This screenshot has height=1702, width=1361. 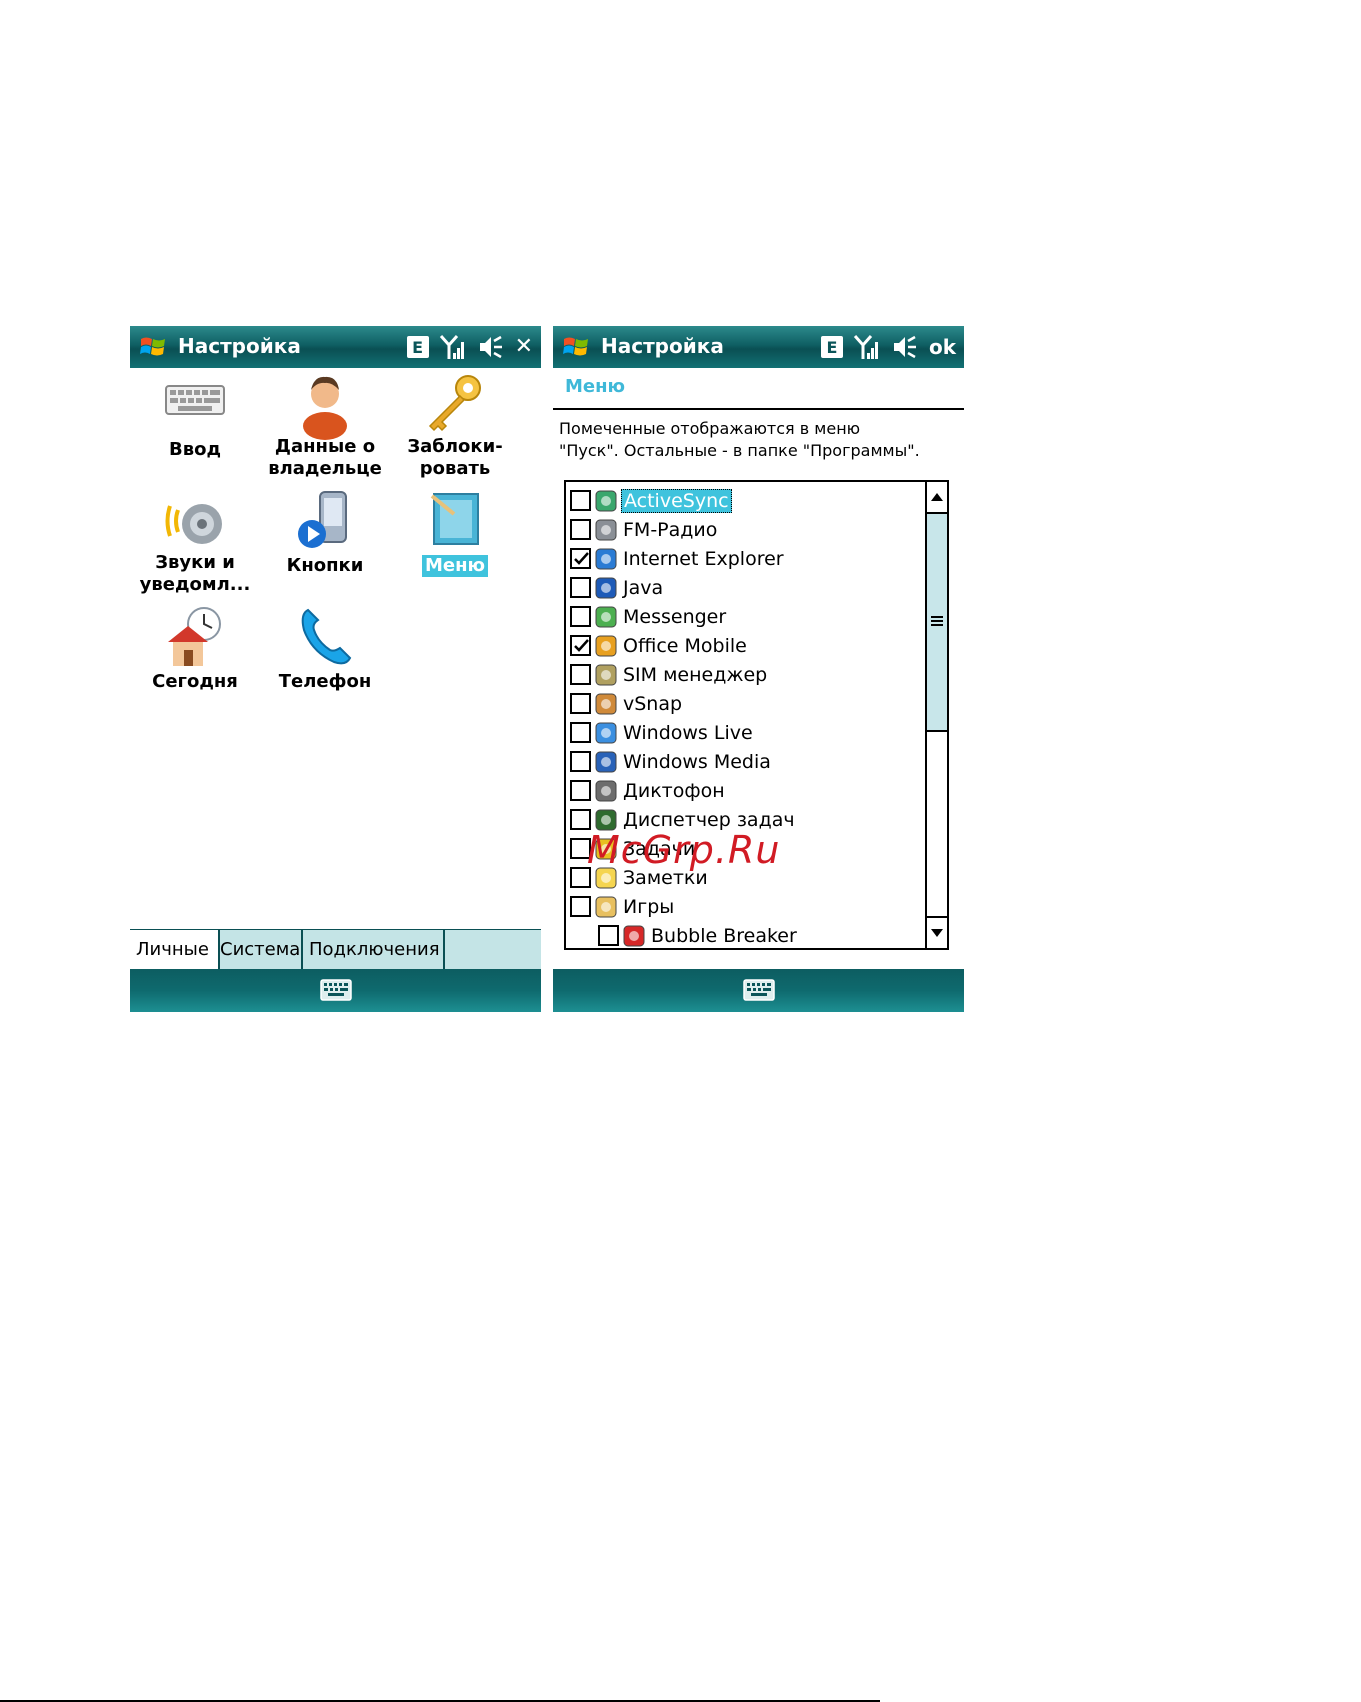 What do you see at coordinates (326, 636) in the screenshot?
I see `phone-icon` at bounding box center [326, 636].